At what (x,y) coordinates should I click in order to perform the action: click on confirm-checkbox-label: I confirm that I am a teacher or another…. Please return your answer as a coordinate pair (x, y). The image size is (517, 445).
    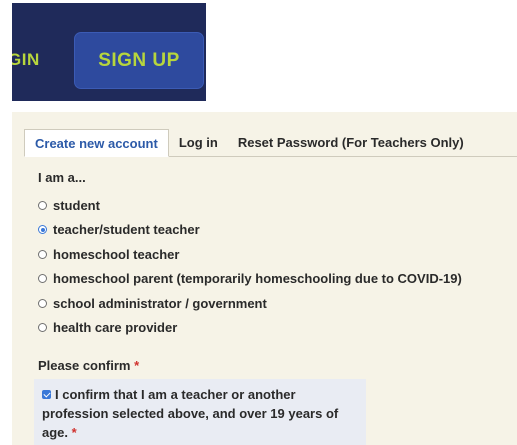
    Looking at the image, I should click on (190, 413).